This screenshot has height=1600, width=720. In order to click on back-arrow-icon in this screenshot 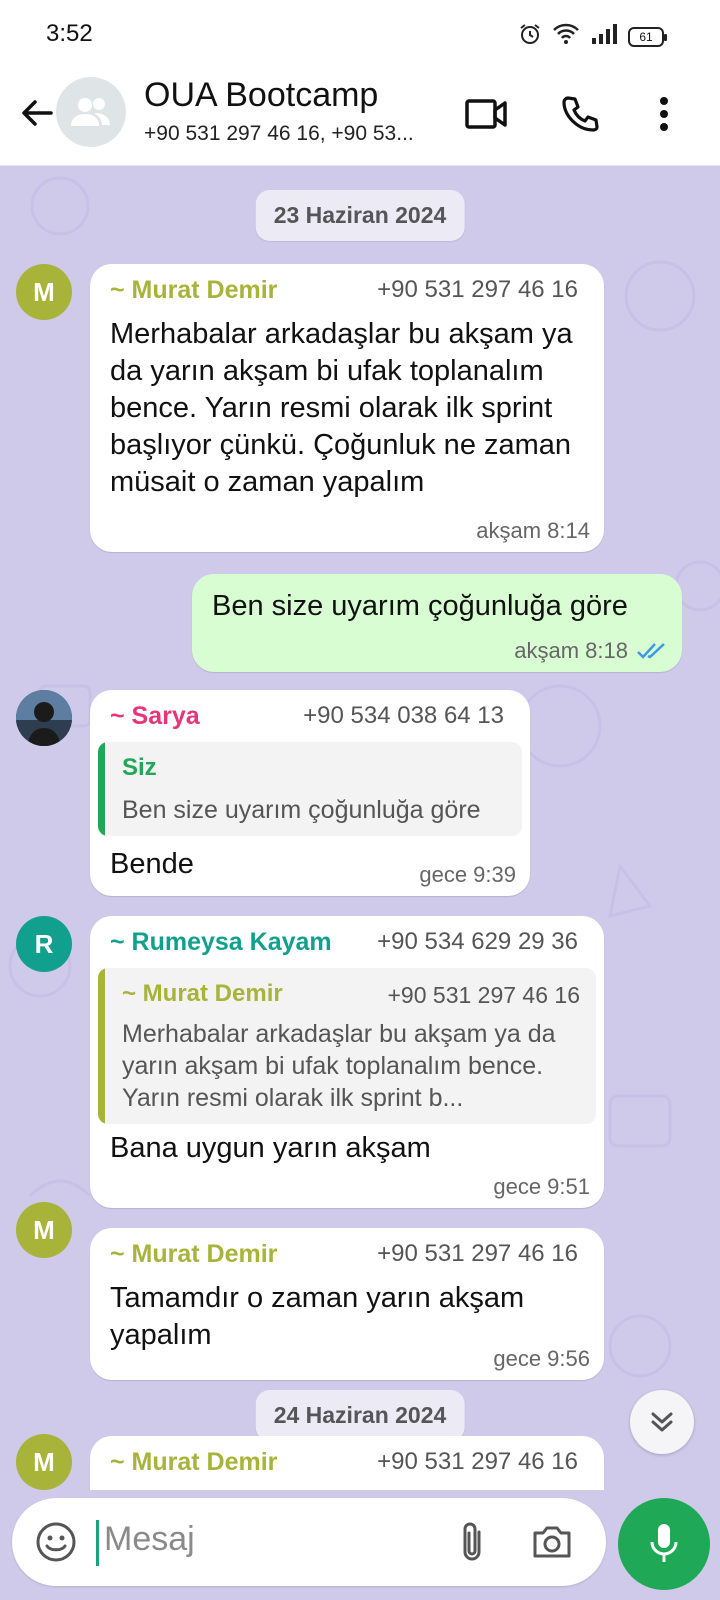, I will do `click(37, 113)`.